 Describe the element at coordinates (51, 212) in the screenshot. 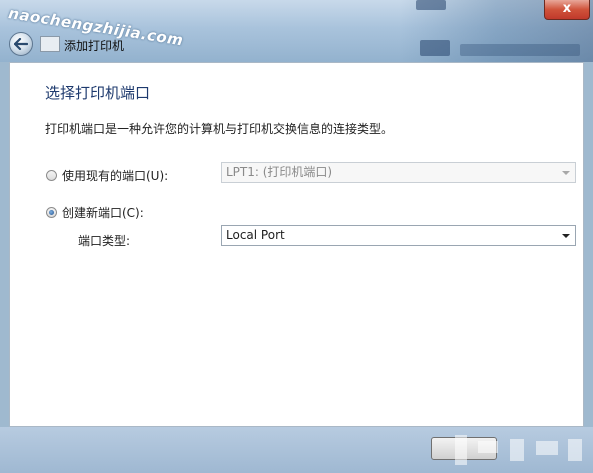

I see `create-new-port-radio` at that location.